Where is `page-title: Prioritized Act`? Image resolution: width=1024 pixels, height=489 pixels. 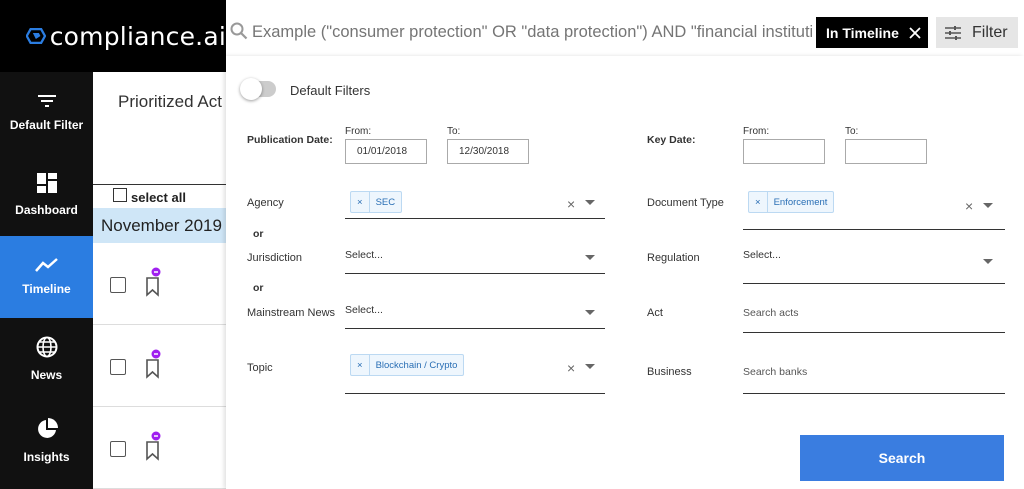 page-title: Prioritized Act is located at coordinates (170, 101).